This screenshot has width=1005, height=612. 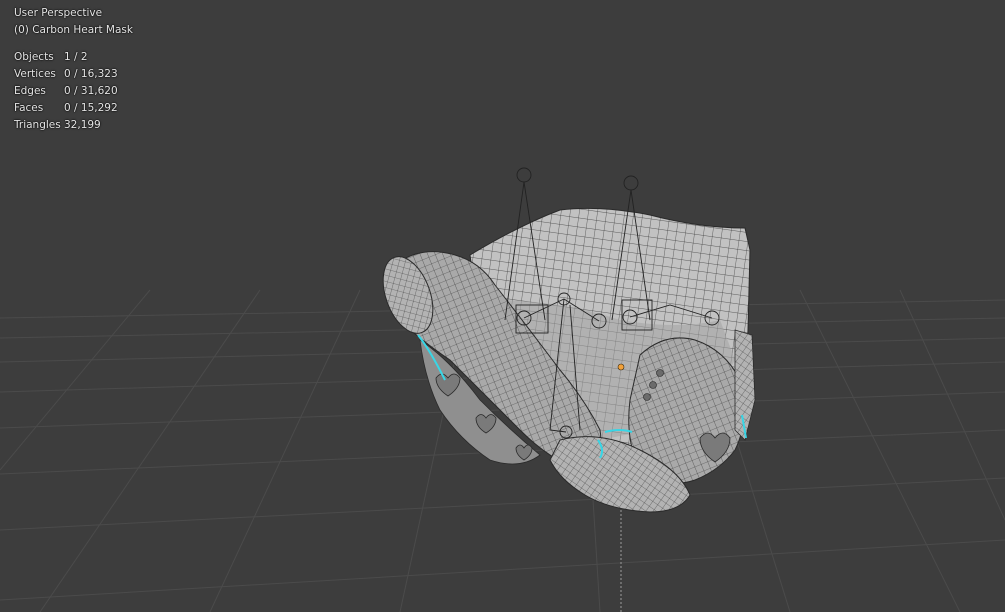 What do you see at coordinates (58, 13) in the screenshot?
I see `view-name-label: User Perspective` at bounding box center [58, 13].